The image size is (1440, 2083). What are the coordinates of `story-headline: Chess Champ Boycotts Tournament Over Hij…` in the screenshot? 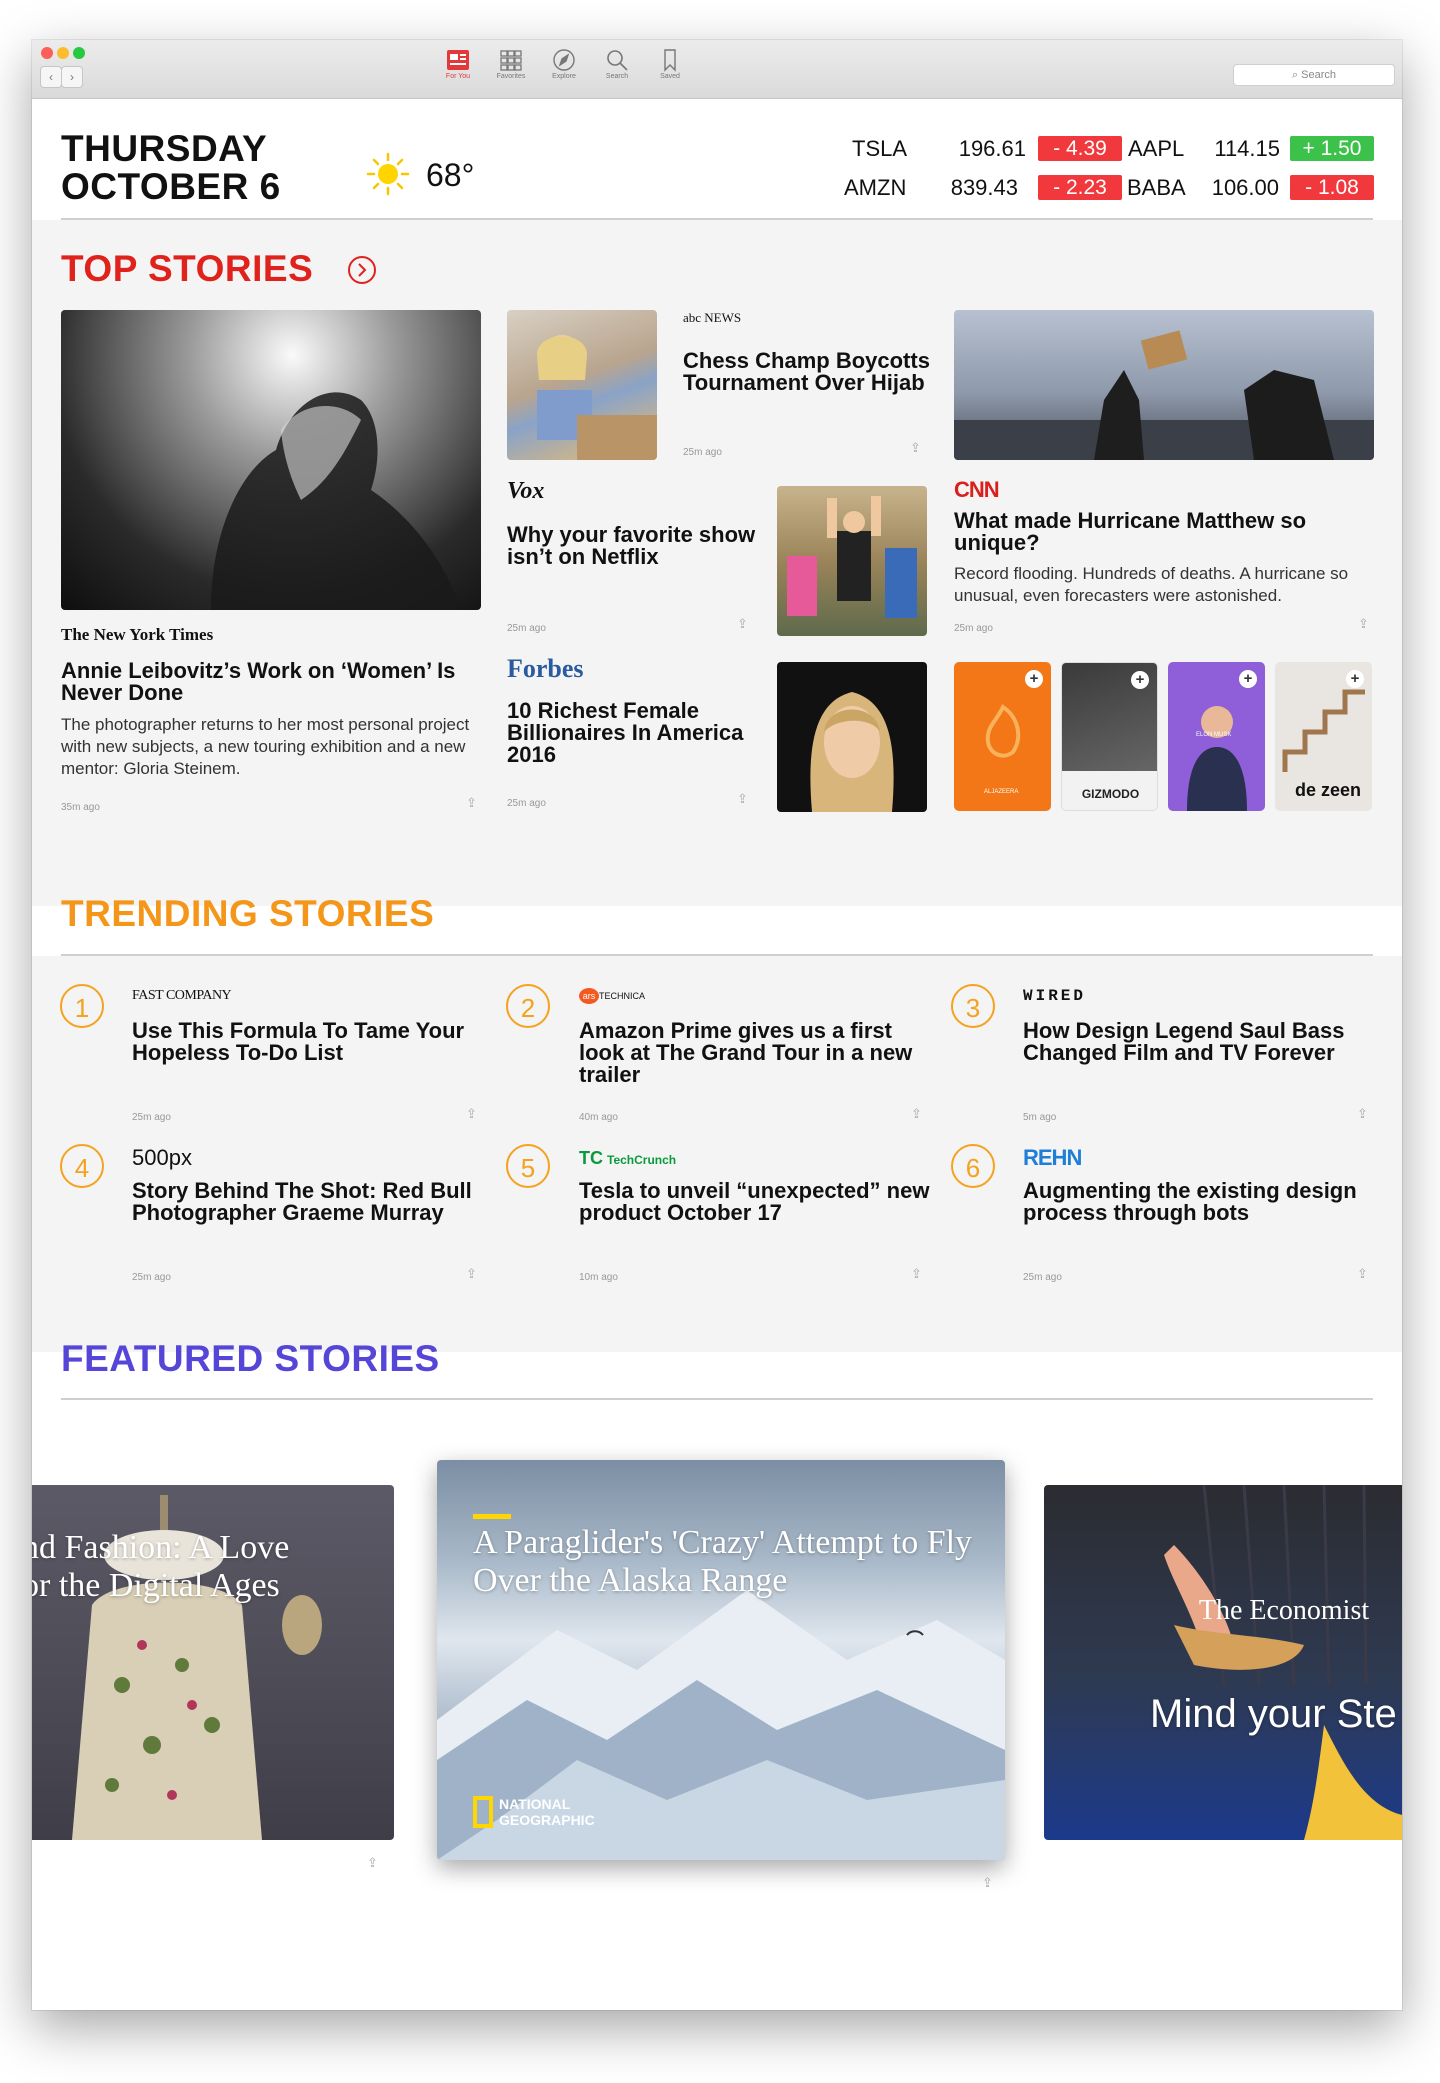 It's located at (808, 372).